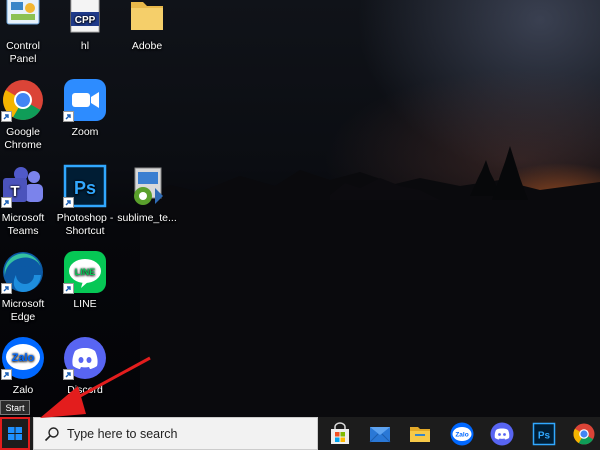  I want to click on desktop-icon-label: Adobe, so click(147, 46).